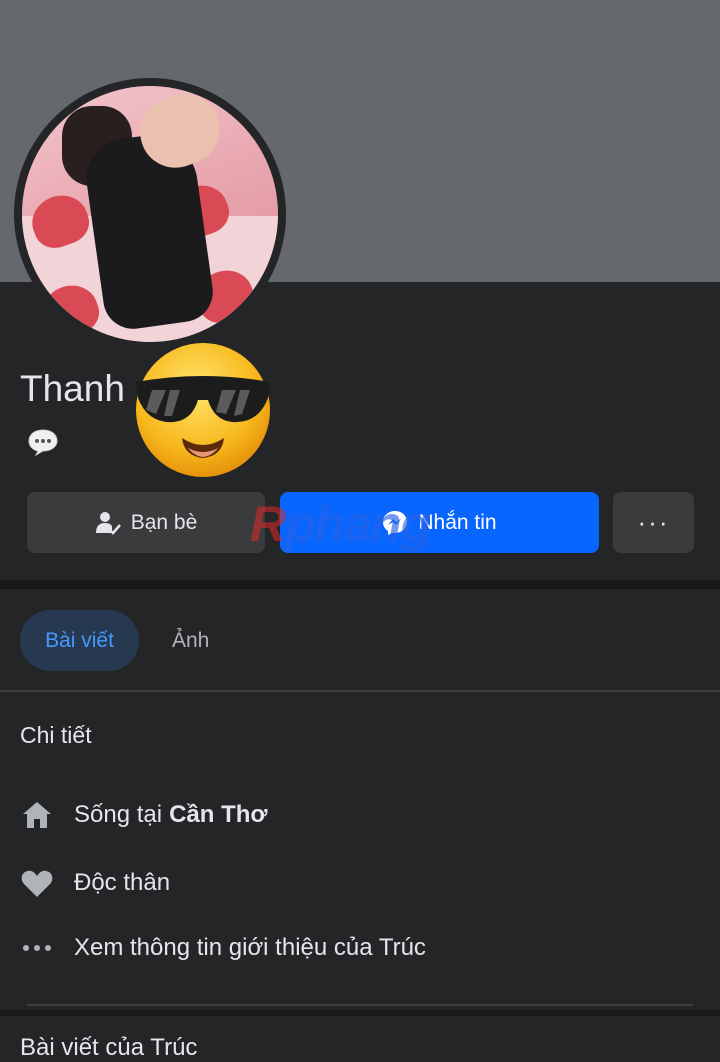 This screenshot has width=720, height=1062. What do you see at coordinates (37, 883) in the screenshot?
I see `heart-icon` at bounding box center [37, 883].